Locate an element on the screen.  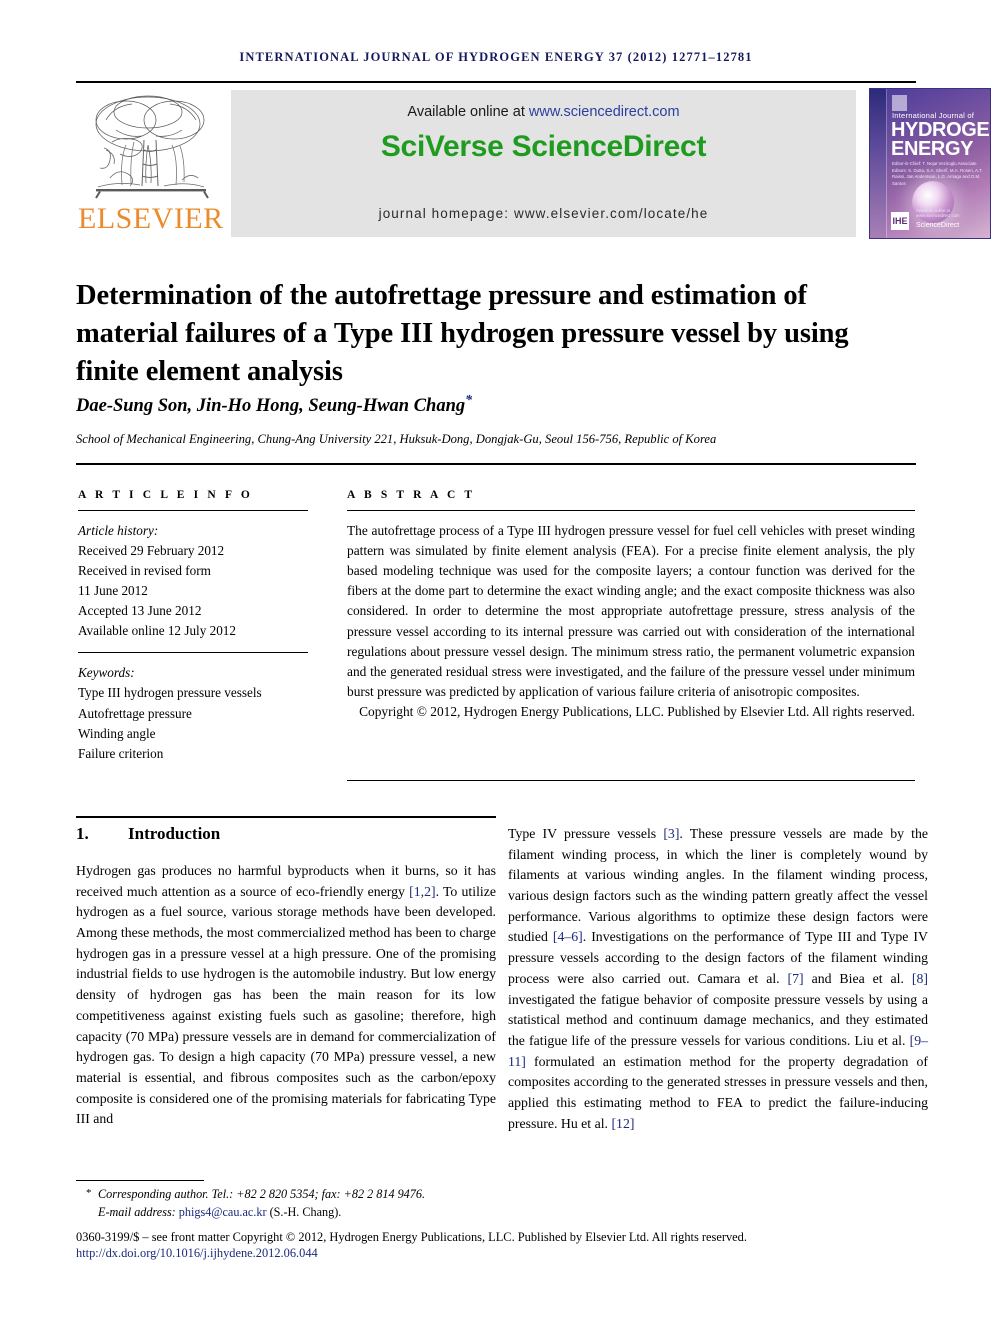
cover-spine is located at coordinates (878, 163).